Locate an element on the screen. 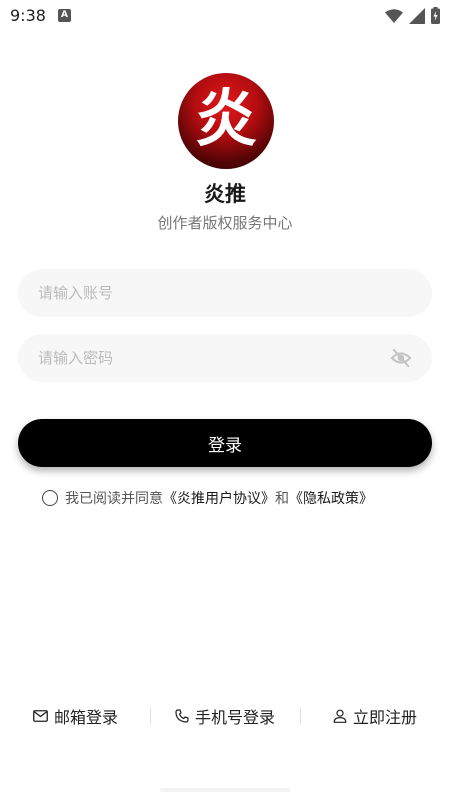  register-button: 立即注册 is located at coordinates (375, 716).